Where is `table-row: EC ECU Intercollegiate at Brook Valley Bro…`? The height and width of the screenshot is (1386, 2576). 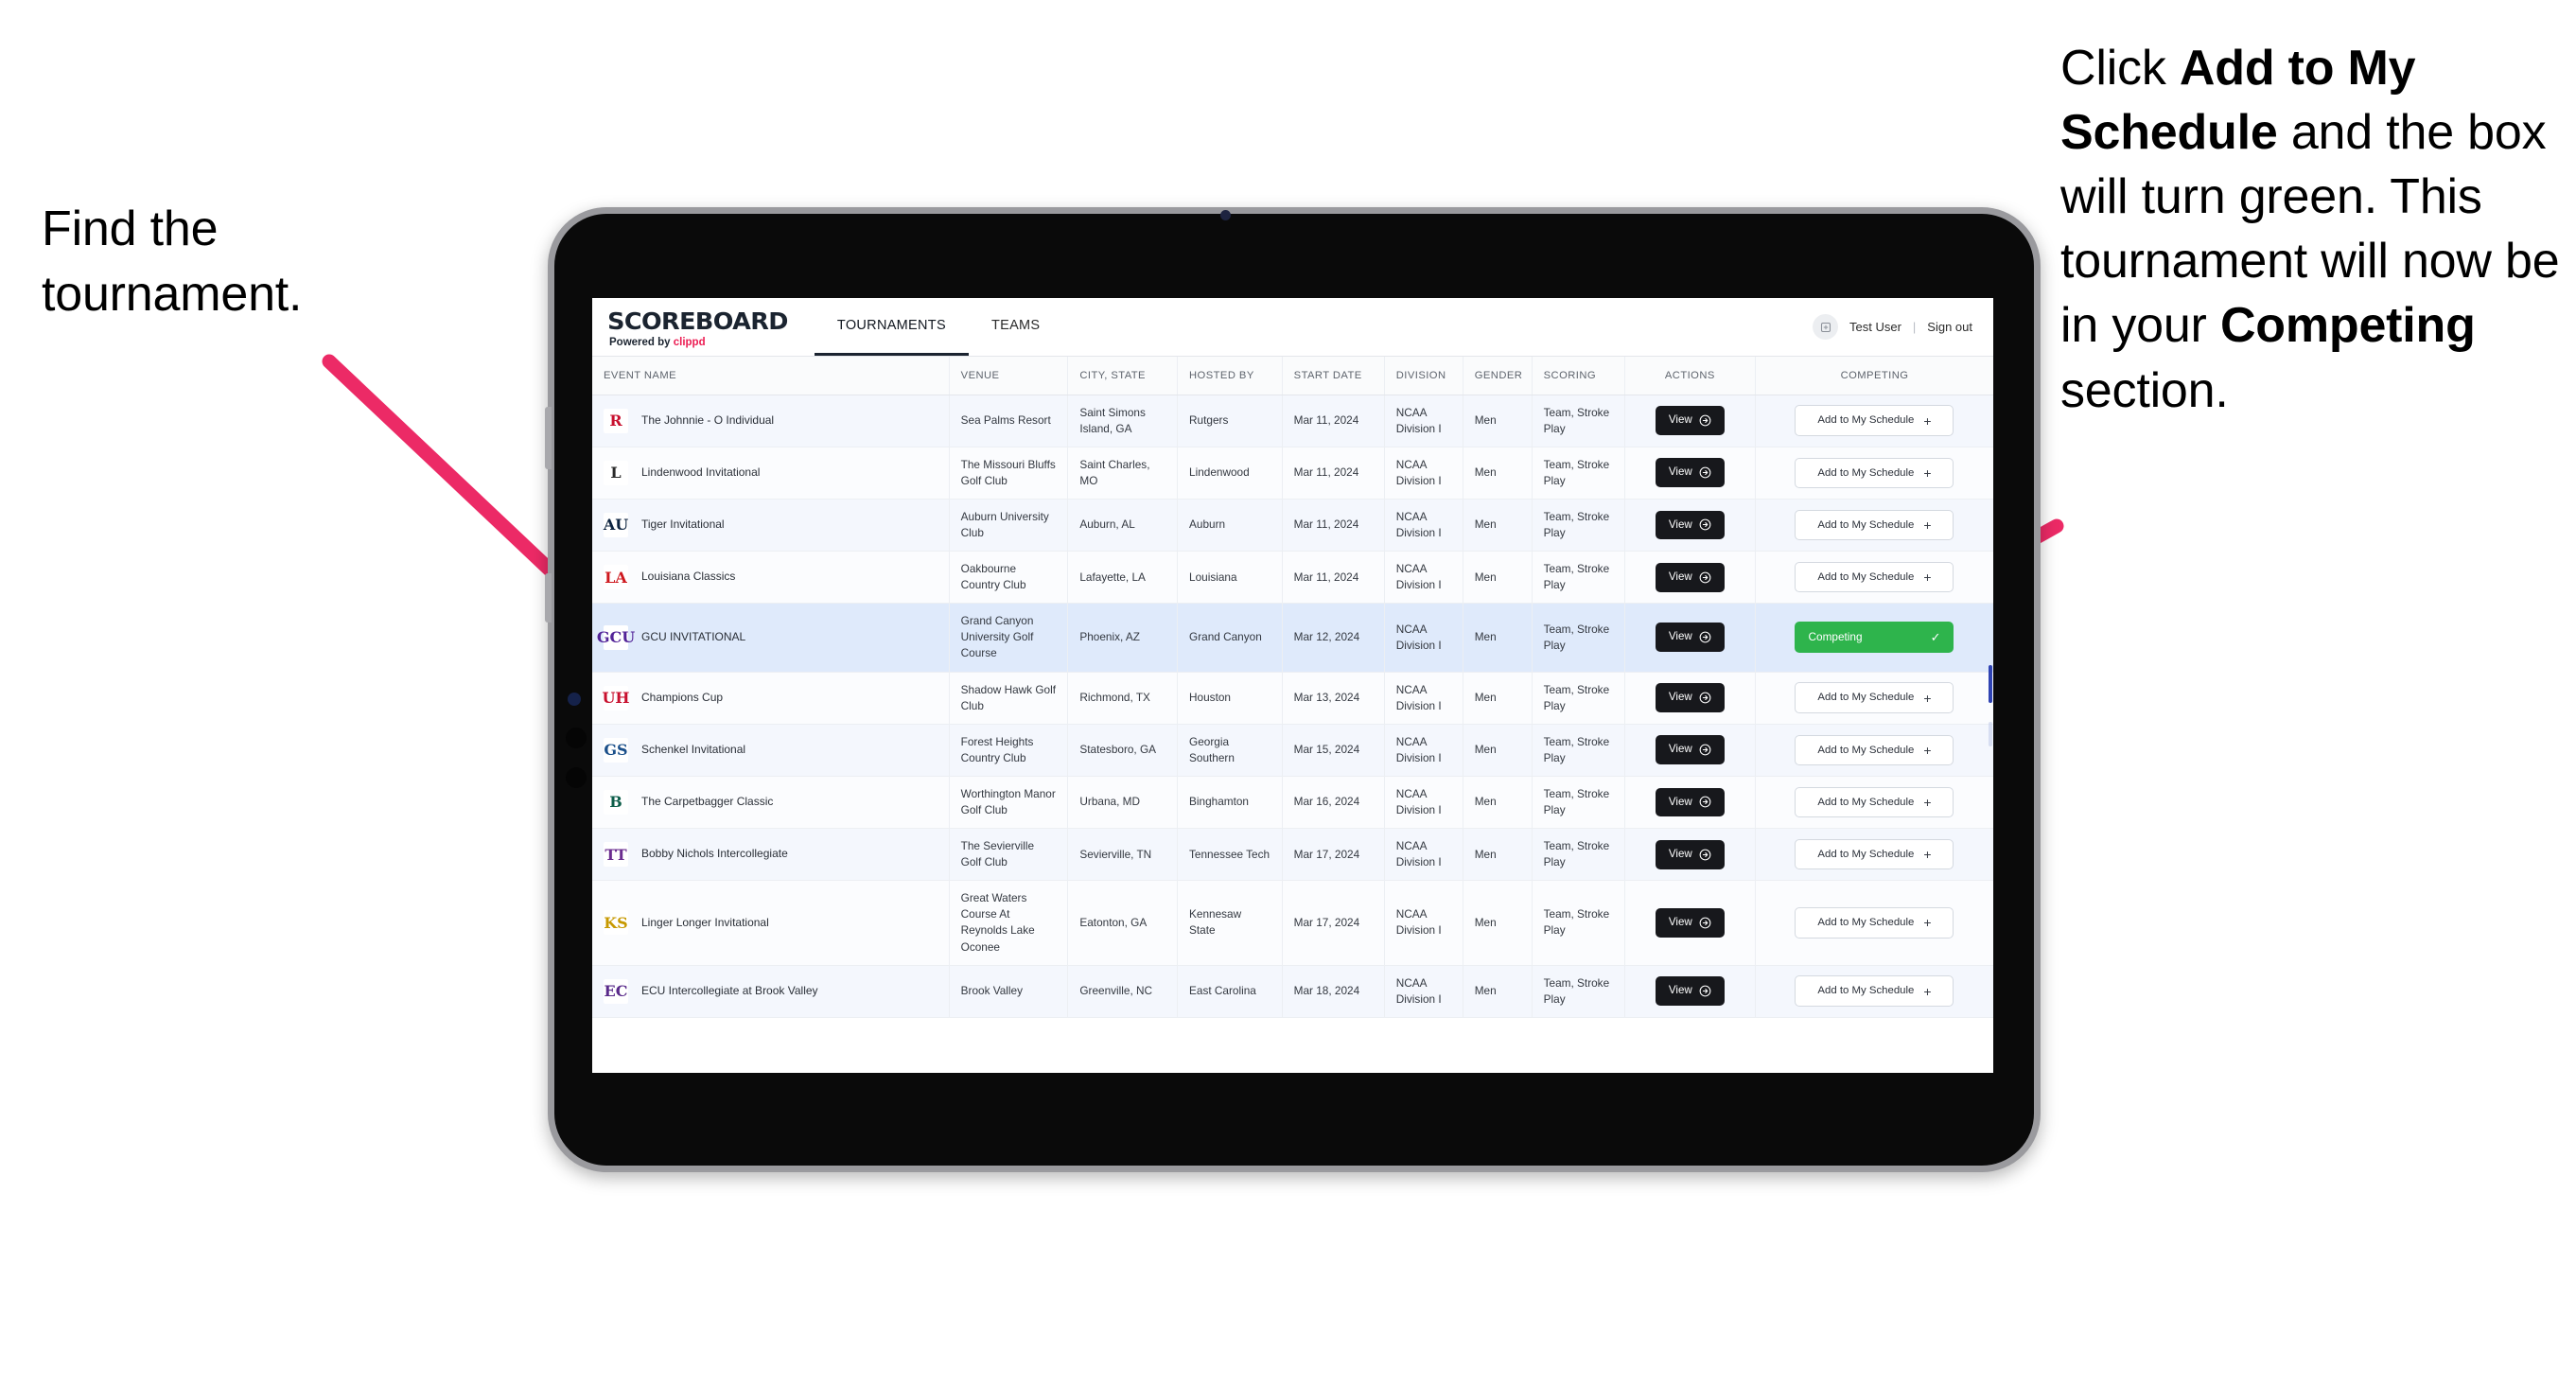 table-row: EC ECU Intercollegiate at Brook Valley Bro… is located at coordinates (1293, 991).